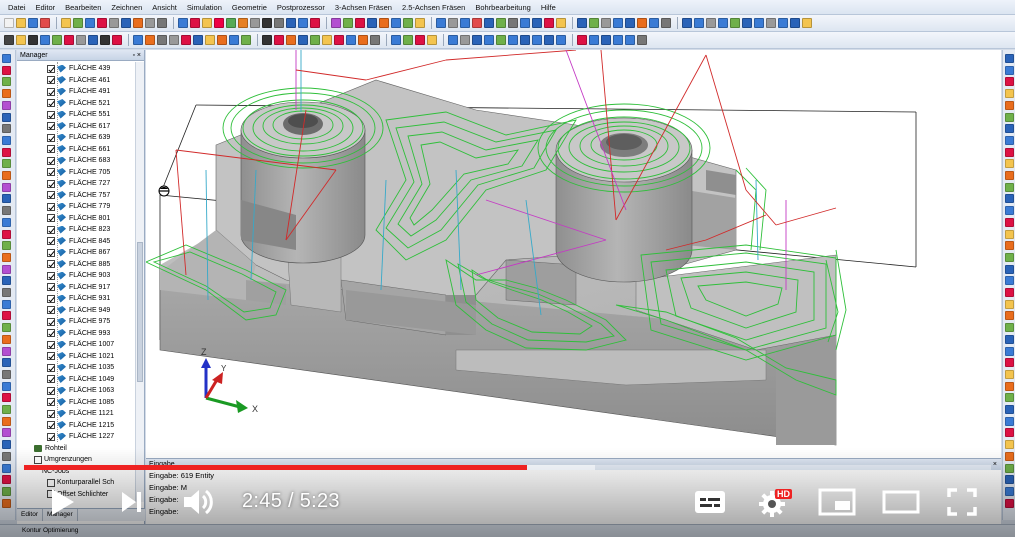 The image size is (1015, 537). What do you see at coordinates (80, 379) in the screenshot?
I see `tree-item-face: FLÄCHE 1049` at bounding box center [80, 379].